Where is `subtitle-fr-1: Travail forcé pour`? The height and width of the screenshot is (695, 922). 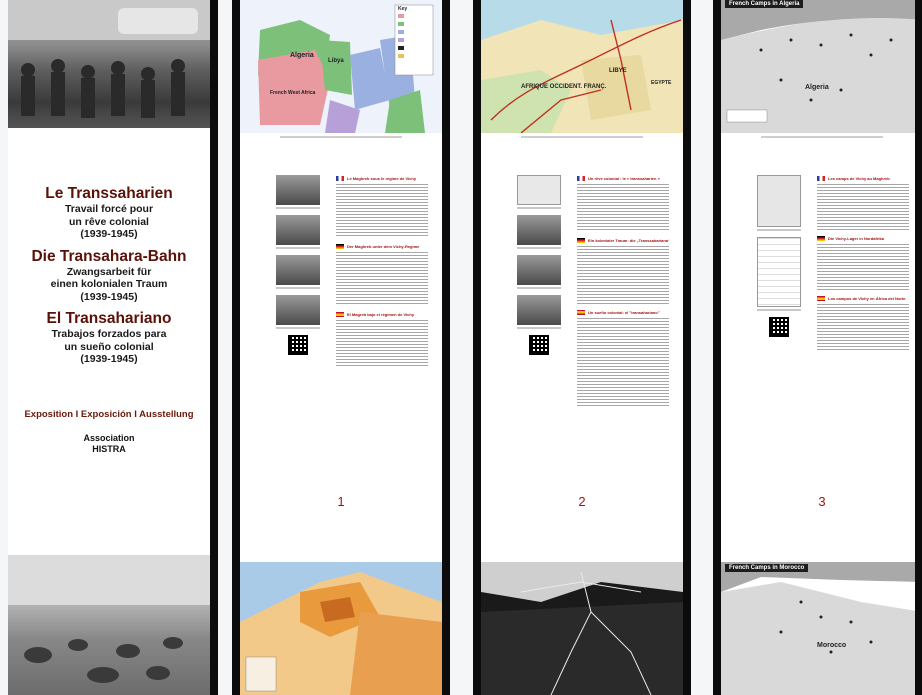 subtitle-fr-1: Travail forcé pour is located at coordinates (109, 209).